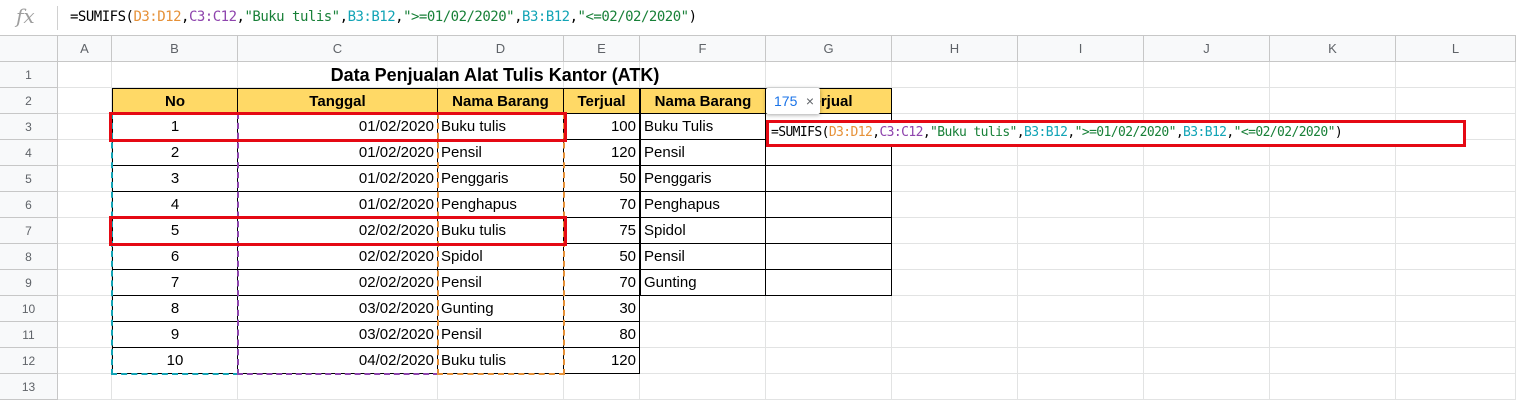 The width and height of the screenshot is (1516, 402). What do you see at coordinates (602, 49) in the screenshot?
I see `column-header: E` at bounding box center [602, 49].